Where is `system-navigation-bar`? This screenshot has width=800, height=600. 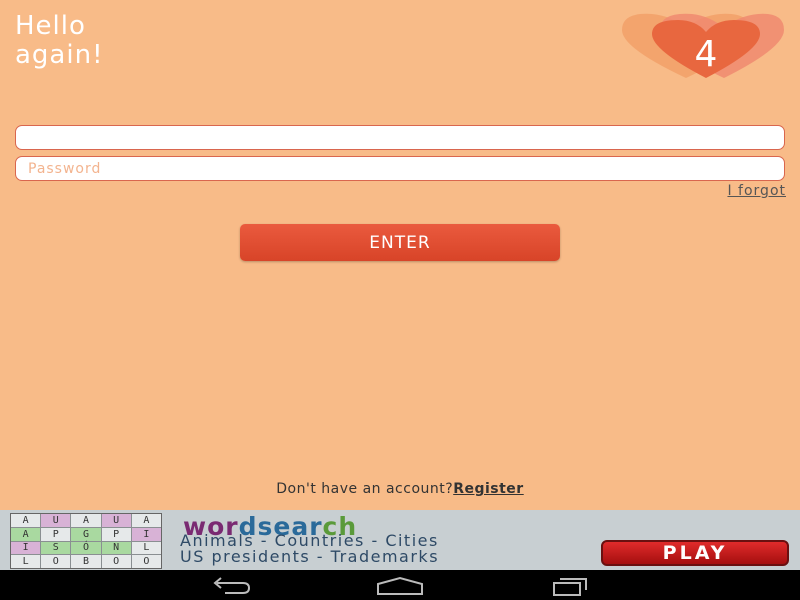 system-navigation-bar is located at coordinates (400, 585).